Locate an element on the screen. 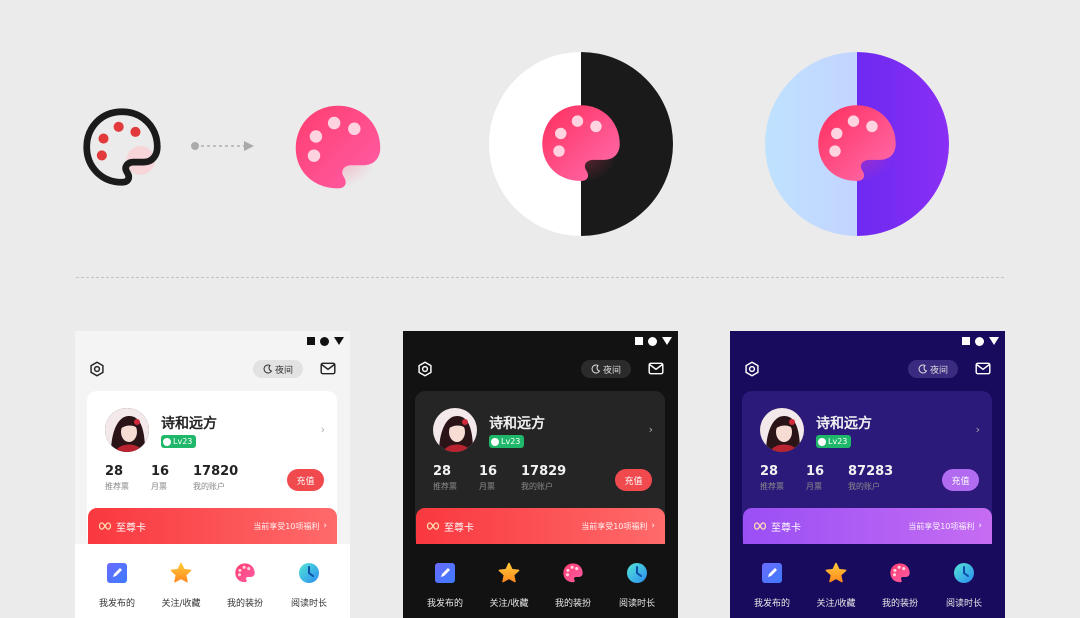 This screenshot has height=618, width=1080. dashed-divider is located at coordinates (540, 277).